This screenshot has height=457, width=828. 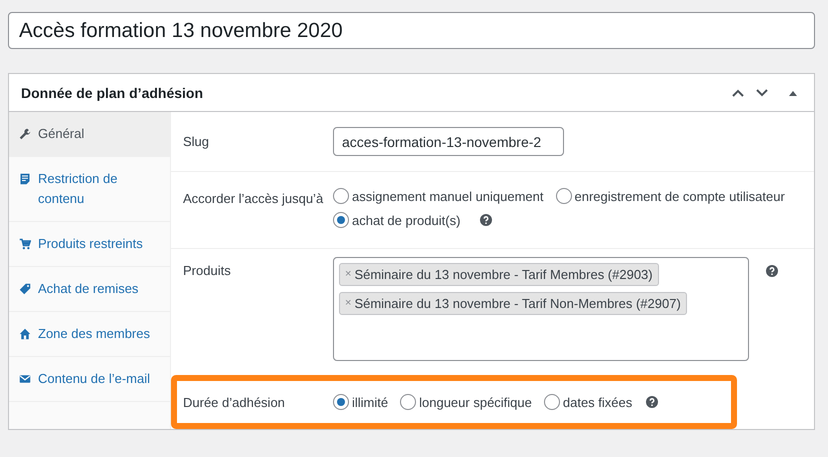 What do you see at coordinates (396, 220) in the screenshot?
I see `radio-option: achat de produit(s)` at bounding box center [396, 220].